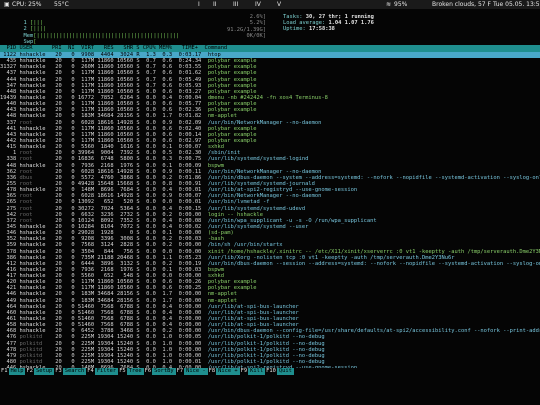 The image size is (540, 405). Describe the element at coordinates (17, 371) in the screenshot. I see `fkey-label-f1: Help` at that location.